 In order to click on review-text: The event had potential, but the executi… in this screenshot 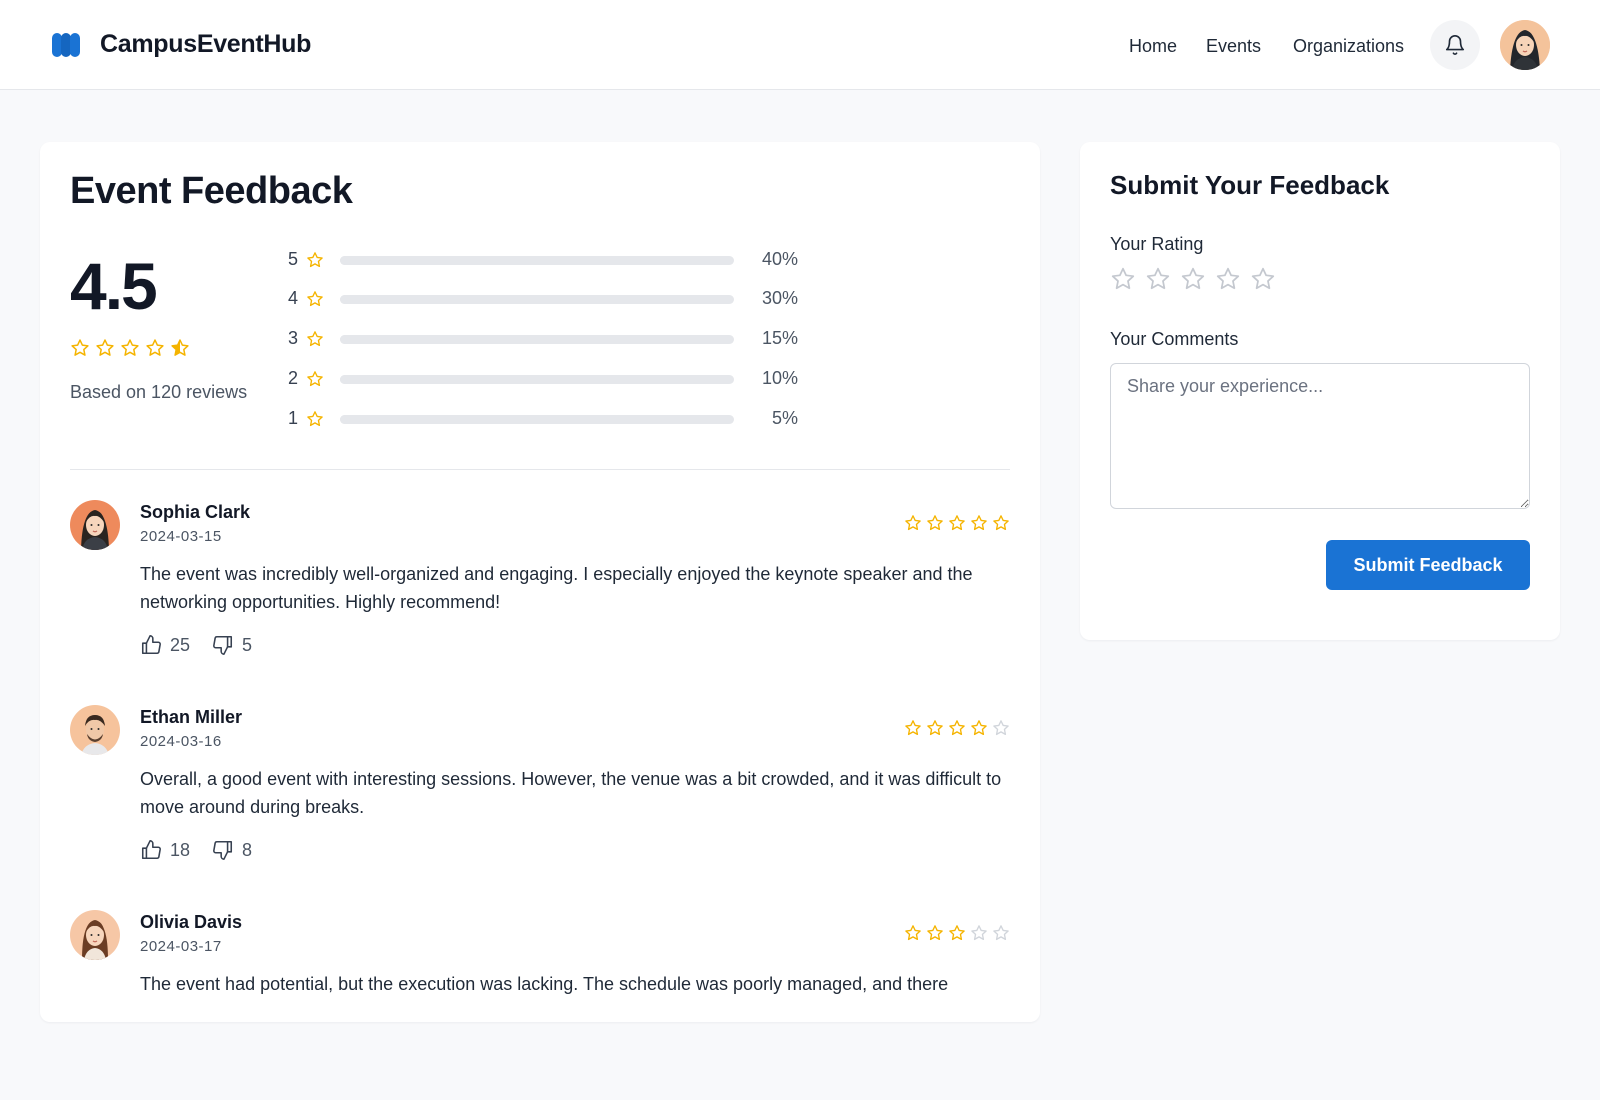, I will do `click(544, 984)`.